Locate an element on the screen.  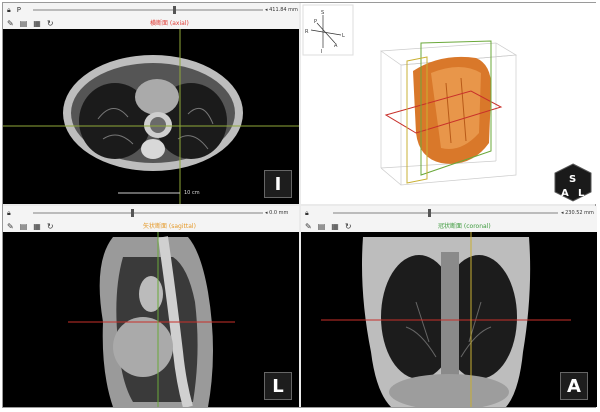
compass-p: P is located at coordinates (315, 22).